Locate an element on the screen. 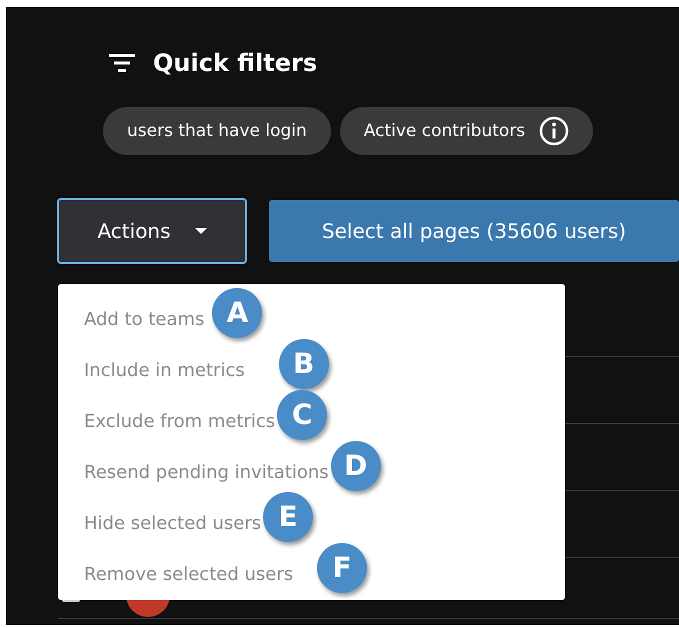 The image size is (679, 628). select-all-button: Select all pages (35606 users) is located at coordinates (474, 231).